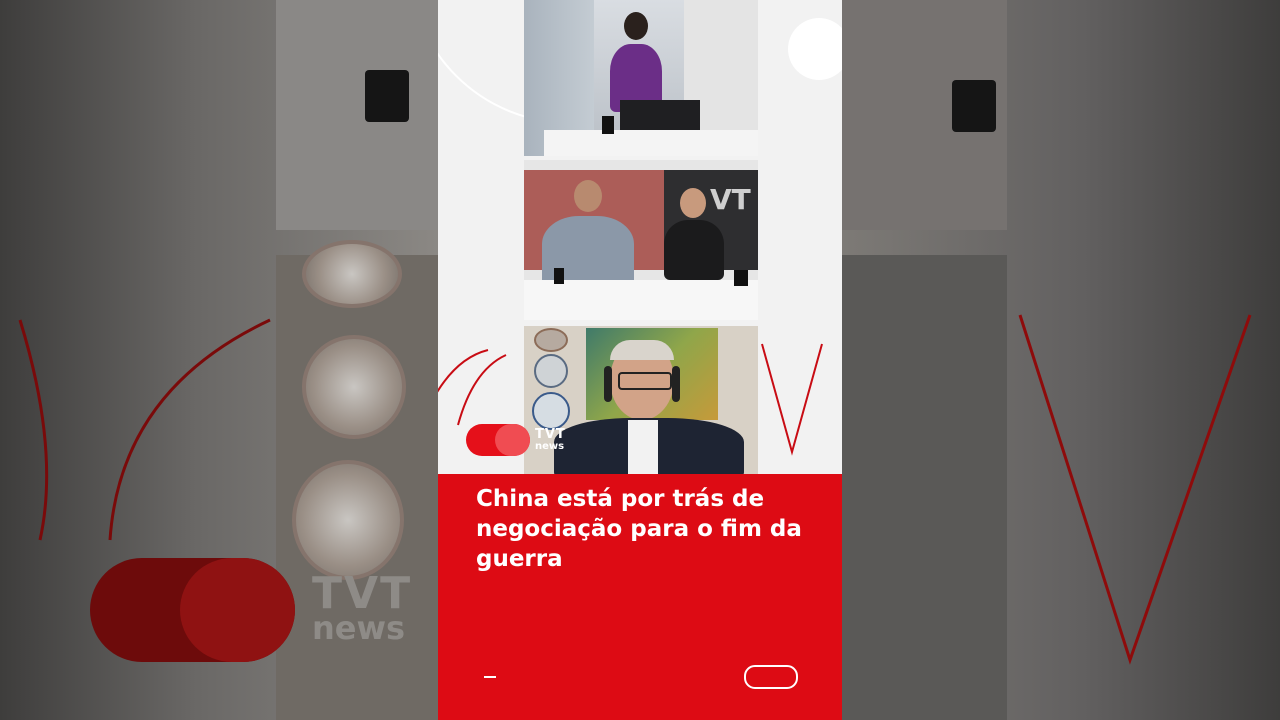 The width and height of the screenshot is (1280, 720). I want to click on toggle-pill-icon, so click(771, 677).